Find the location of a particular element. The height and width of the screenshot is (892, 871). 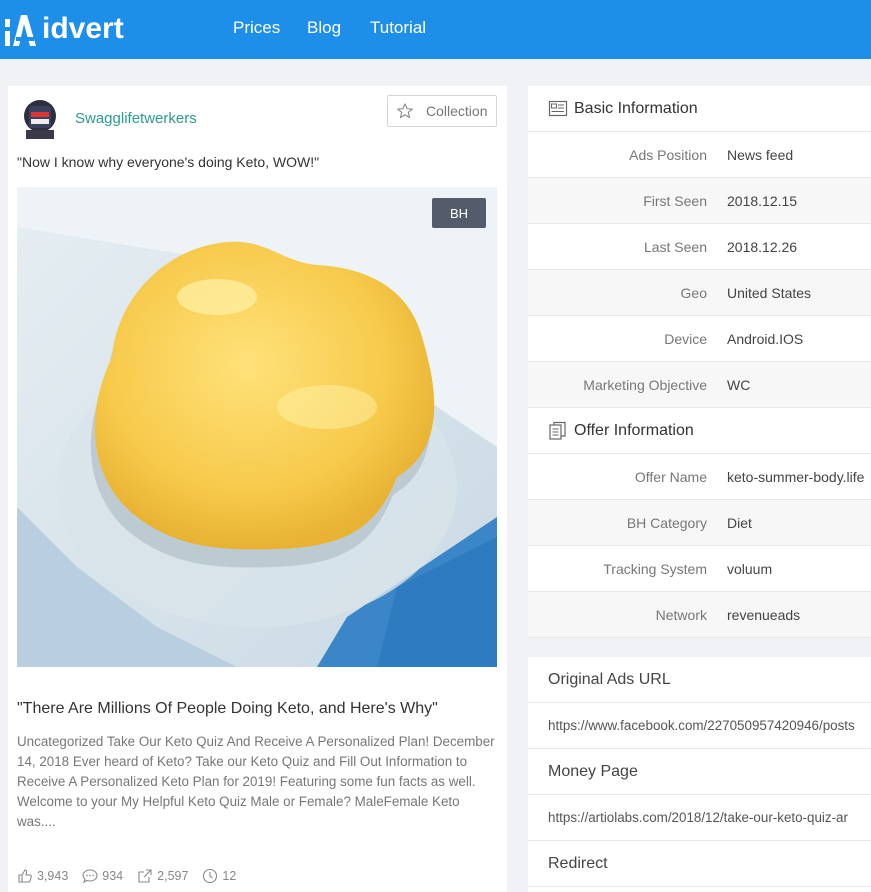

star-icon is located at coordinates (405, 111).